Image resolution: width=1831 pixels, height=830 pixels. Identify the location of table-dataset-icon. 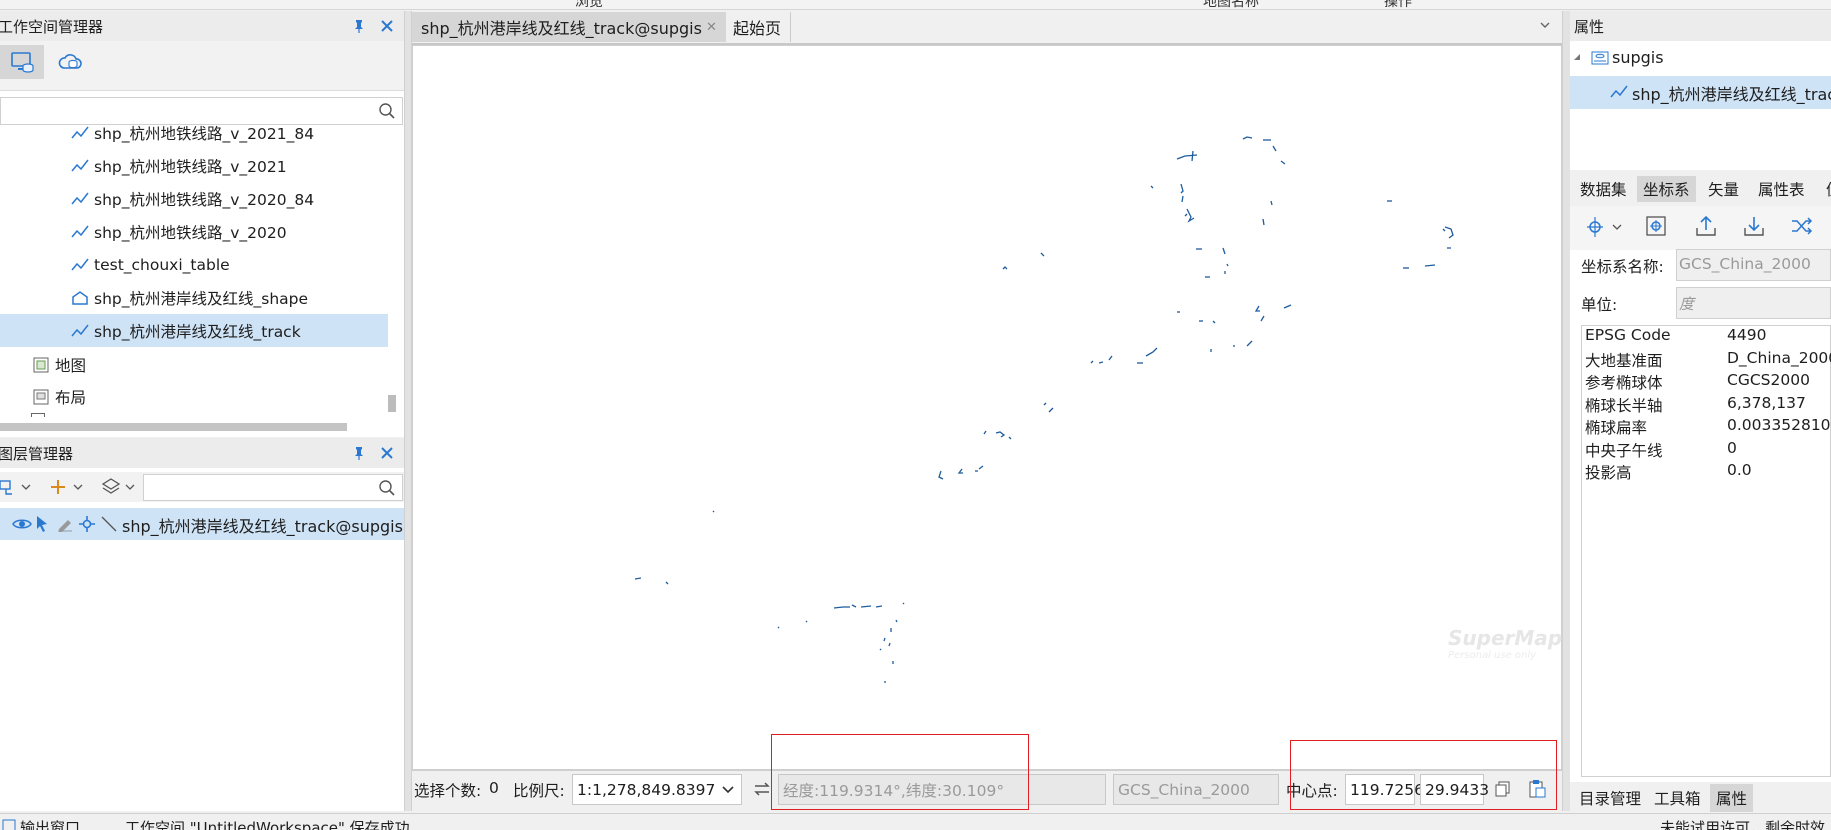
(80, 265).